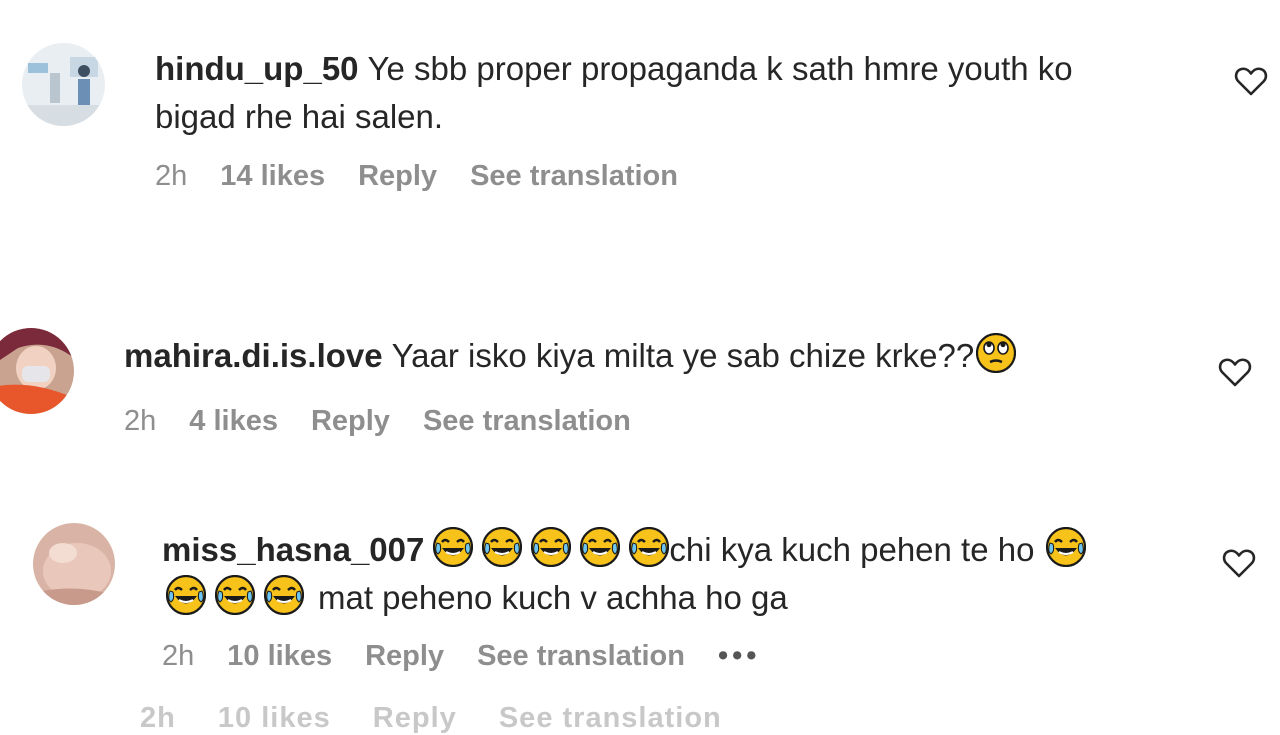 This screenshot has width=1280, height=735. I want to click on username-link: miss_hasna_007, so click(293, 549).